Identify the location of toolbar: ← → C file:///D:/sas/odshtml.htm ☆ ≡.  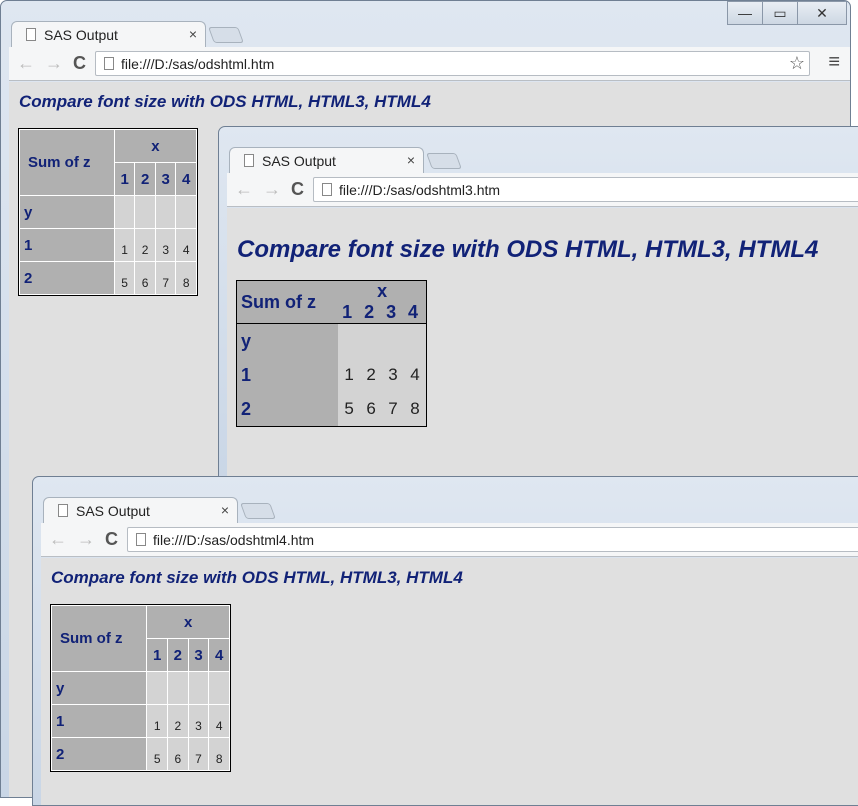
(429, 64).